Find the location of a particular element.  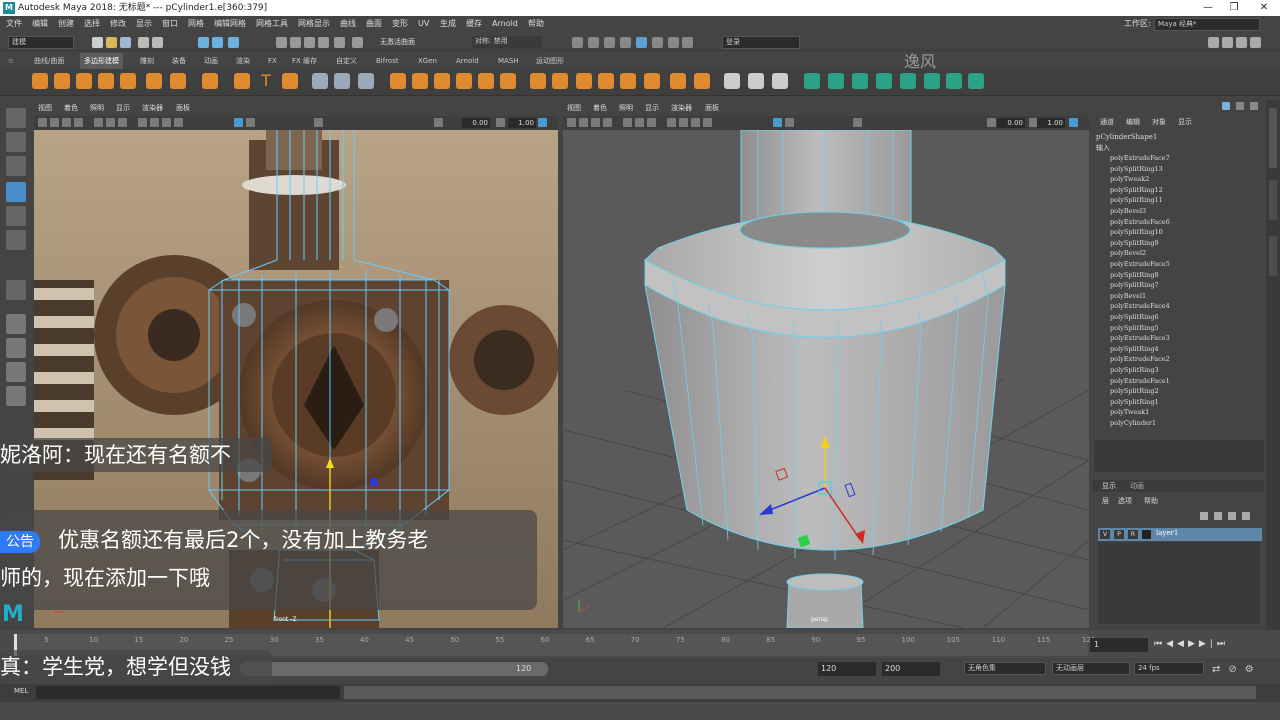

cb-tab-edit: 编辑 is located at coordinates (1133, 122).